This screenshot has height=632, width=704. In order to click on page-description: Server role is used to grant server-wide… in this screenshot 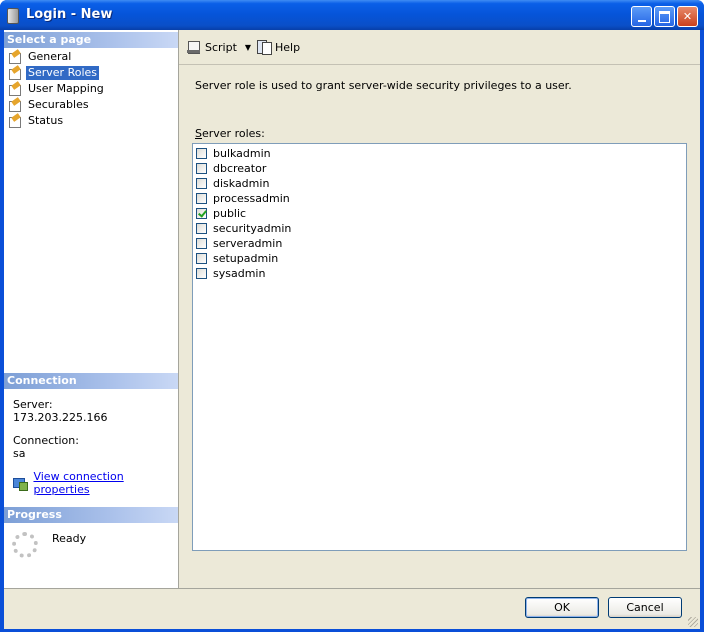, I will do `click(383, 85)`.